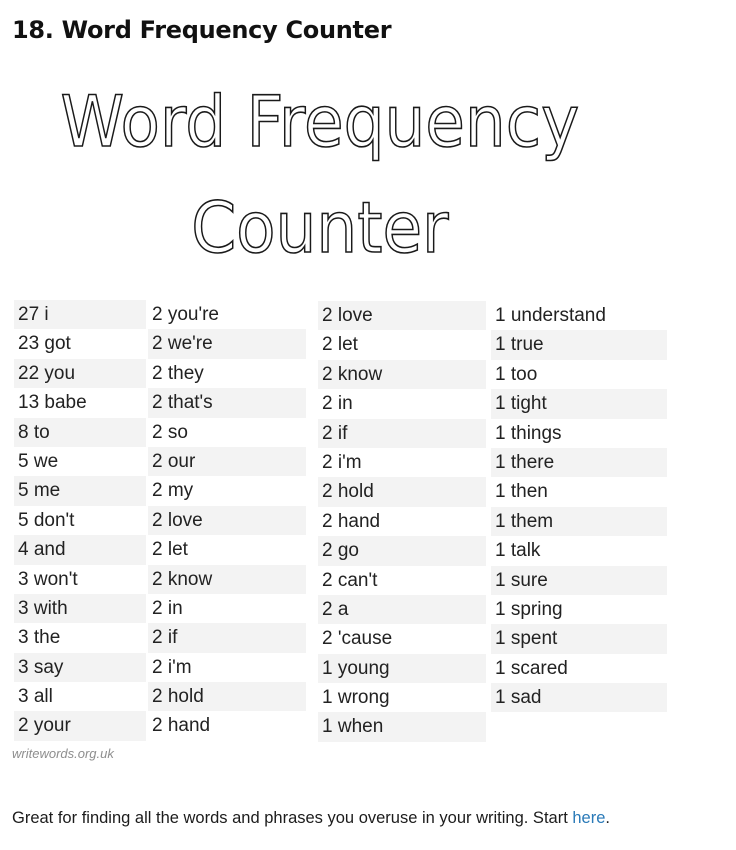 The image size is (736, 850). I want to click on word-count-cell: 8 to, so click(80, 432).